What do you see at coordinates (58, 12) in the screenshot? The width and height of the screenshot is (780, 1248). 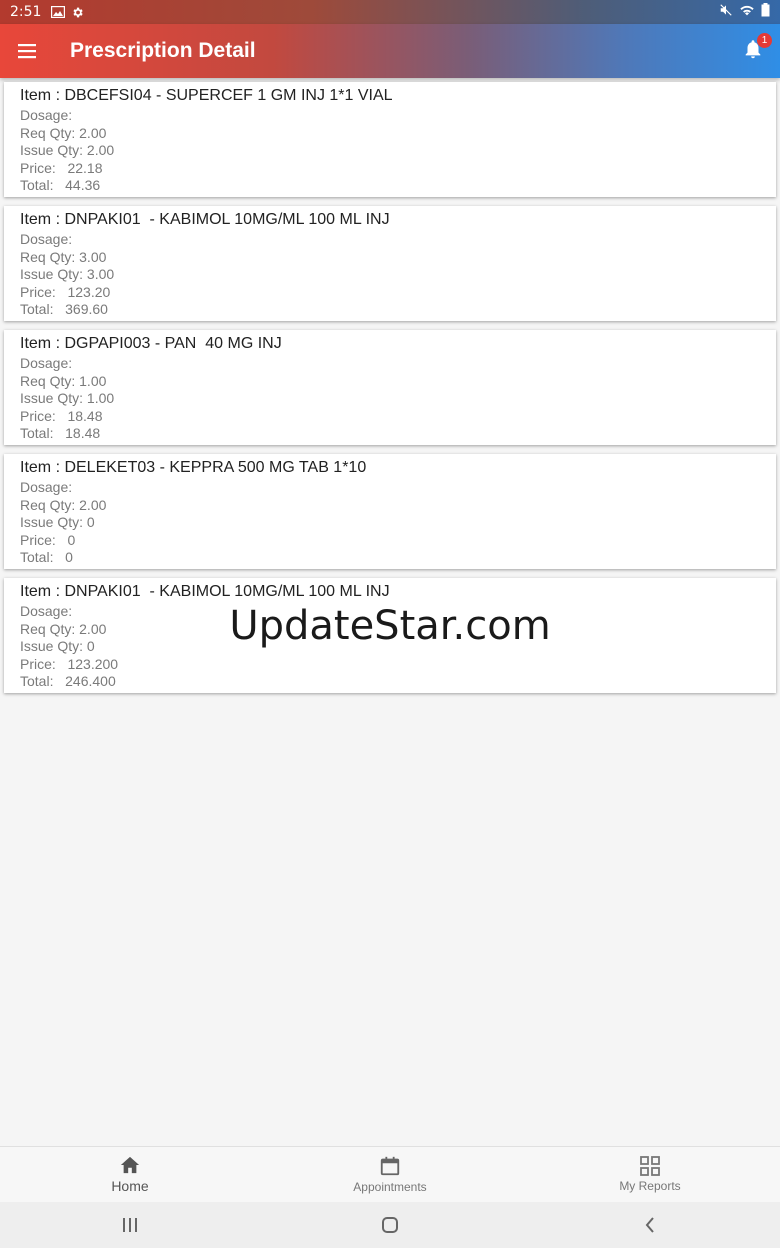 I see `gallery-icon` at bounding box center [58, 12].